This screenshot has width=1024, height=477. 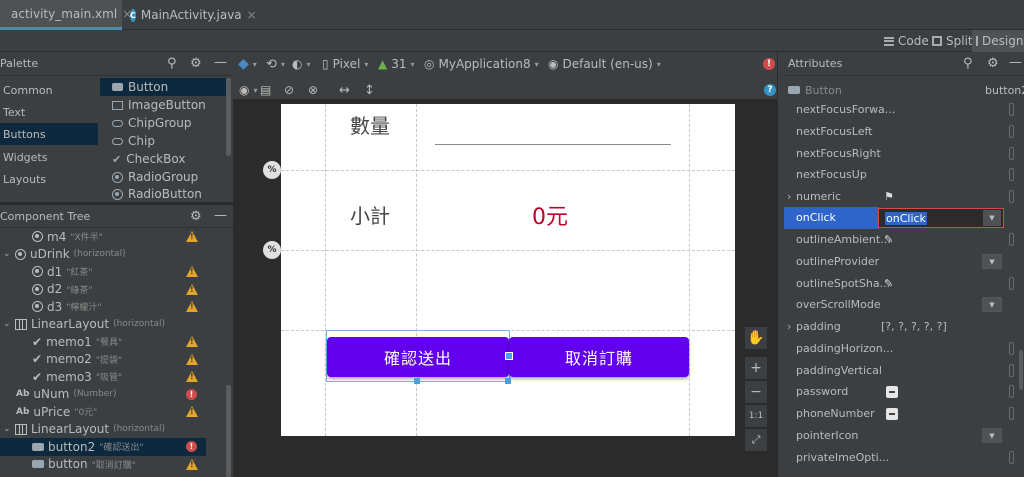 What do you see at coordinates (941, 218) in the screenshot?
I see `onclick-input: onClick ▼` at bounding box center [941, 218].